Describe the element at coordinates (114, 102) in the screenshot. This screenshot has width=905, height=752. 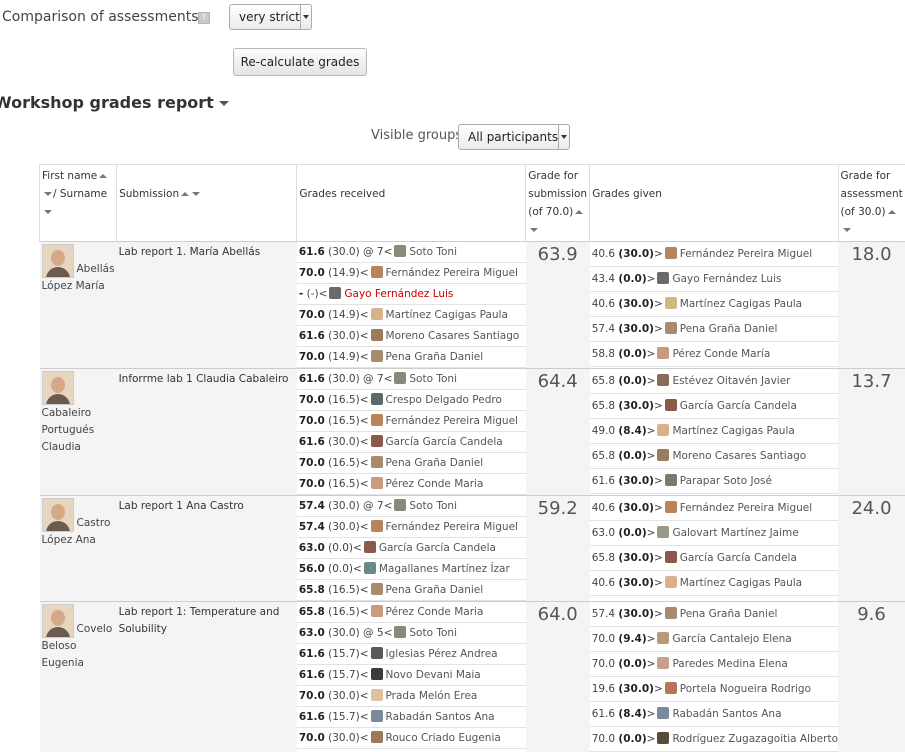
I see `report-title: Workshop grades report` at that location.